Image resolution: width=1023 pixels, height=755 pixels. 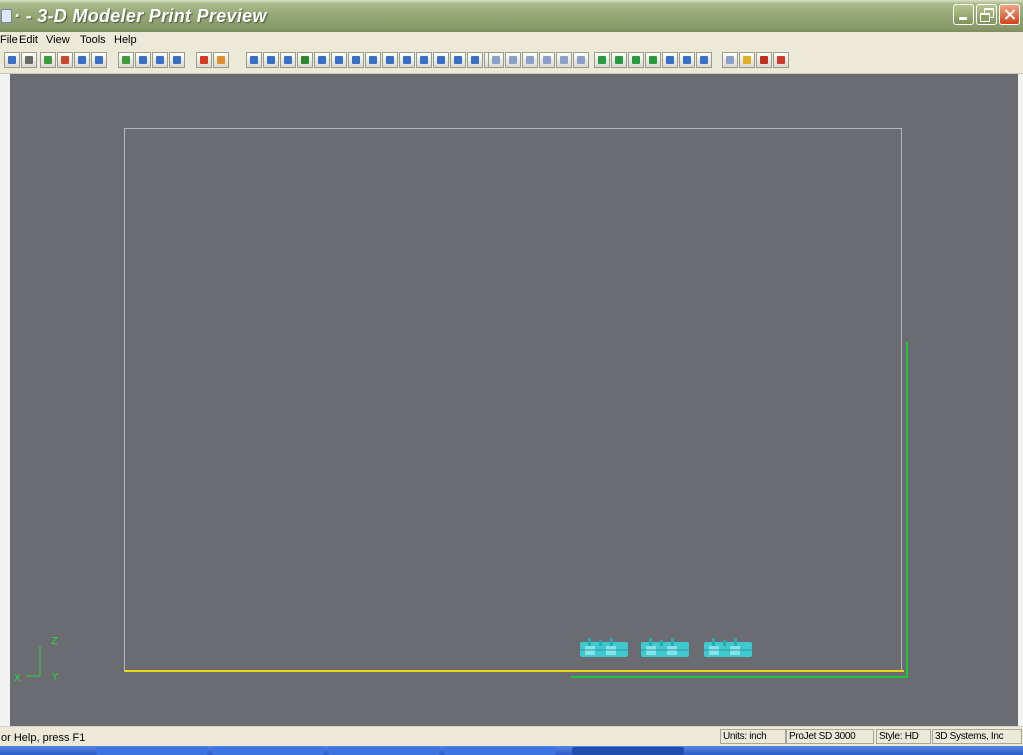 I want to click on stop-icon, so click(x=204, y=60).